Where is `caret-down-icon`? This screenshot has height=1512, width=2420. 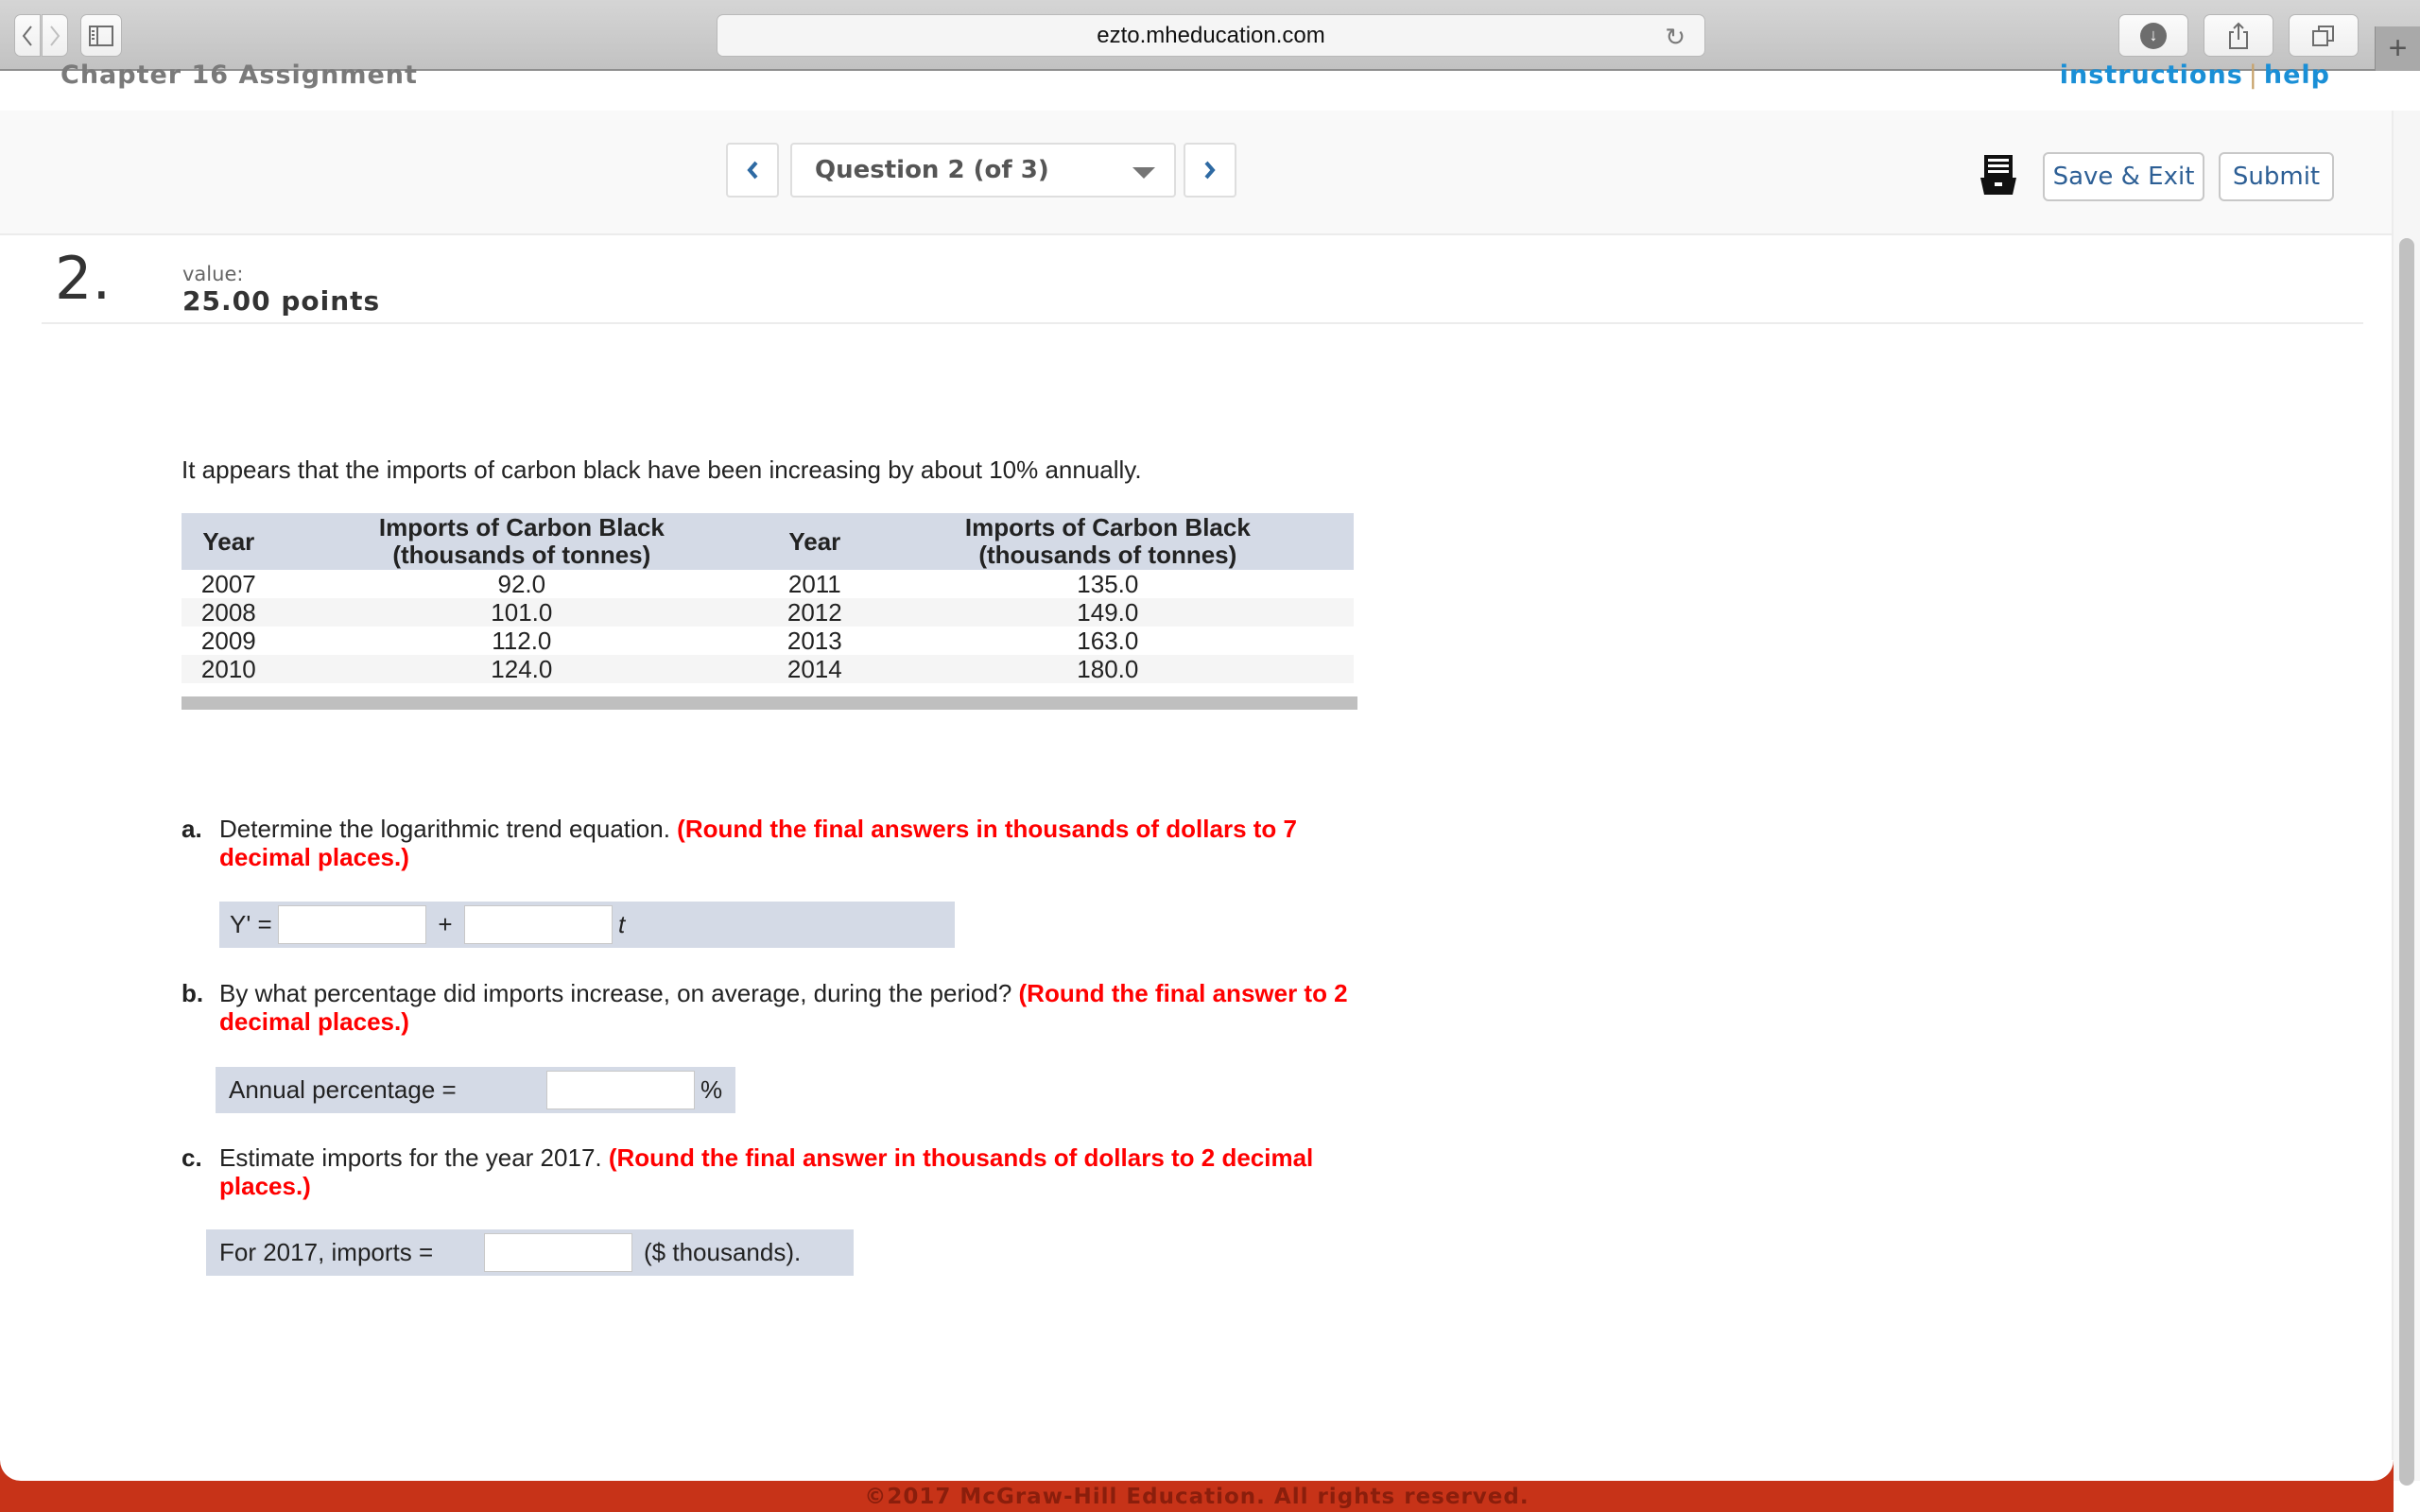
caret-down-icon is located at coordinates (1143, 173).